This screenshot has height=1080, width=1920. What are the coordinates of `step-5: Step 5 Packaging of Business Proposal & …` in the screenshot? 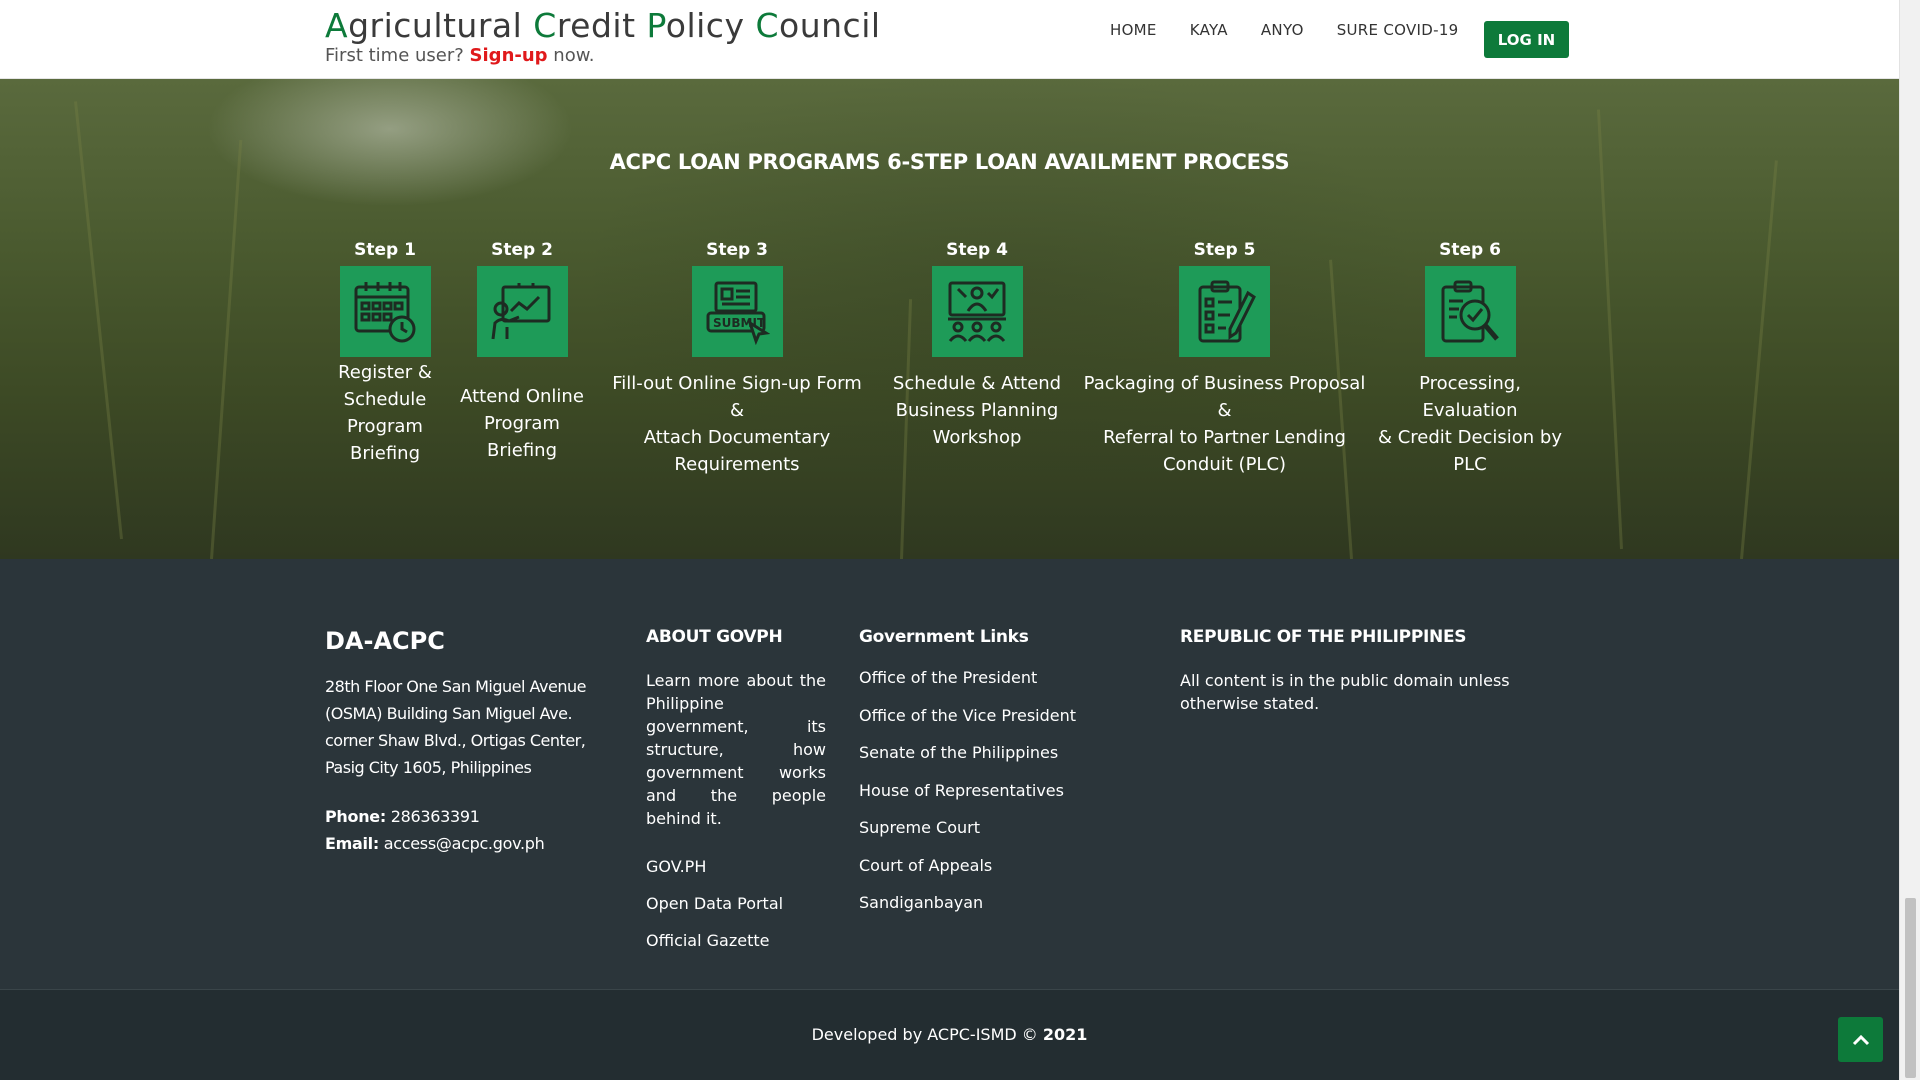 It's located at (1224, 359).